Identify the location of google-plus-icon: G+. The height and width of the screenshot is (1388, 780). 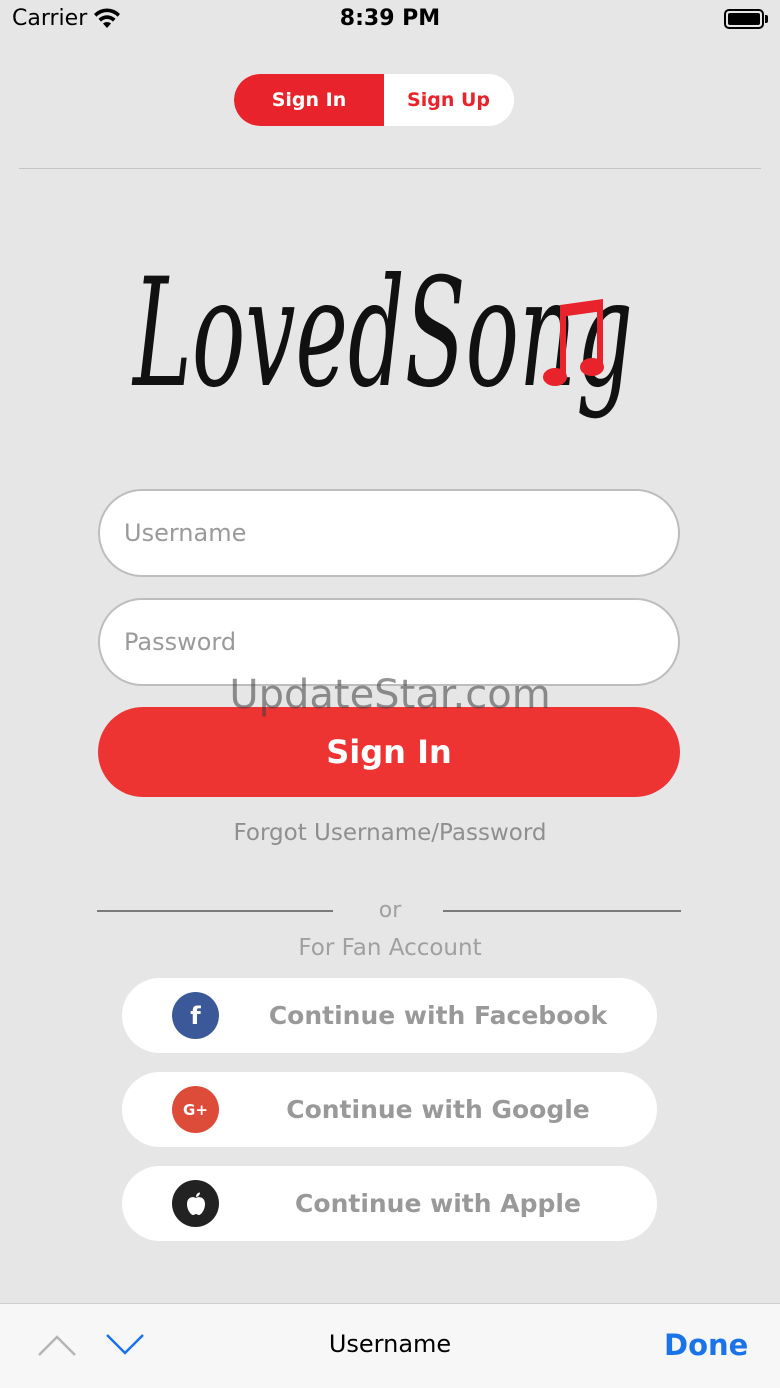
(195, 1109).